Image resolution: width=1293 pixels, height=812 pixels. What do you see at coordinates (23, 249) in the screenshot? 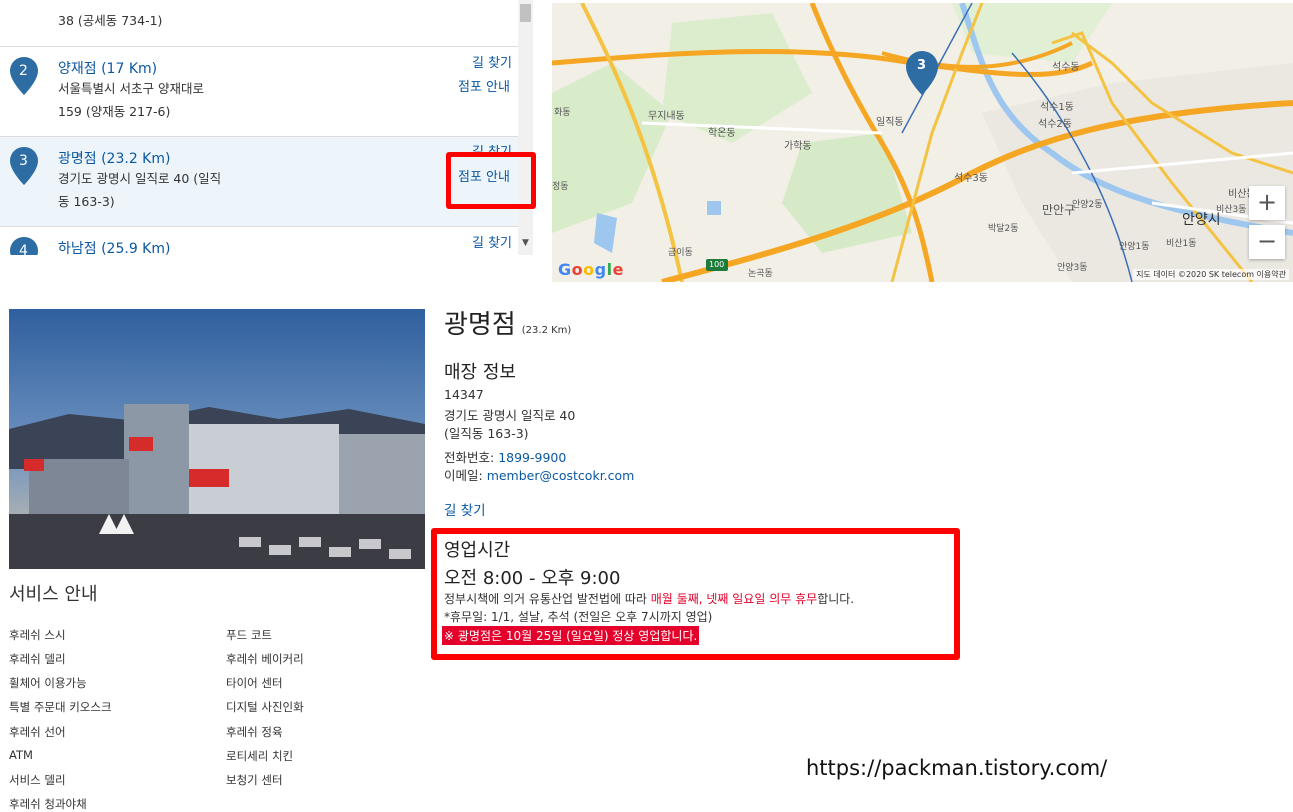
I see `pin-number: 4` at bounding box center [23, 249].